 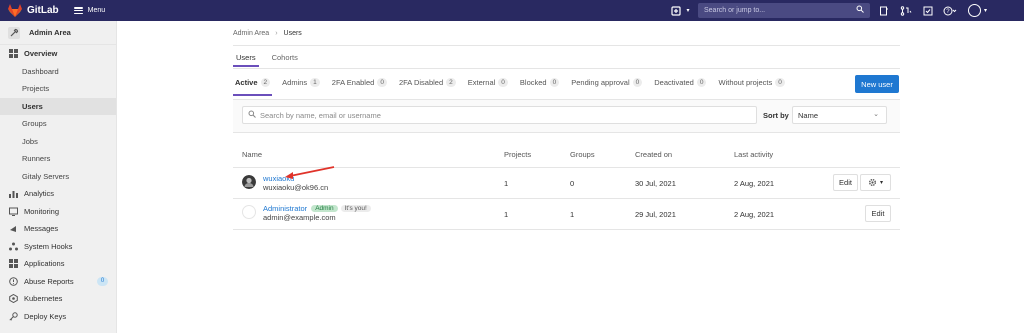 I want to click on tab-label: Pending approval, so click(x=600, y=82).